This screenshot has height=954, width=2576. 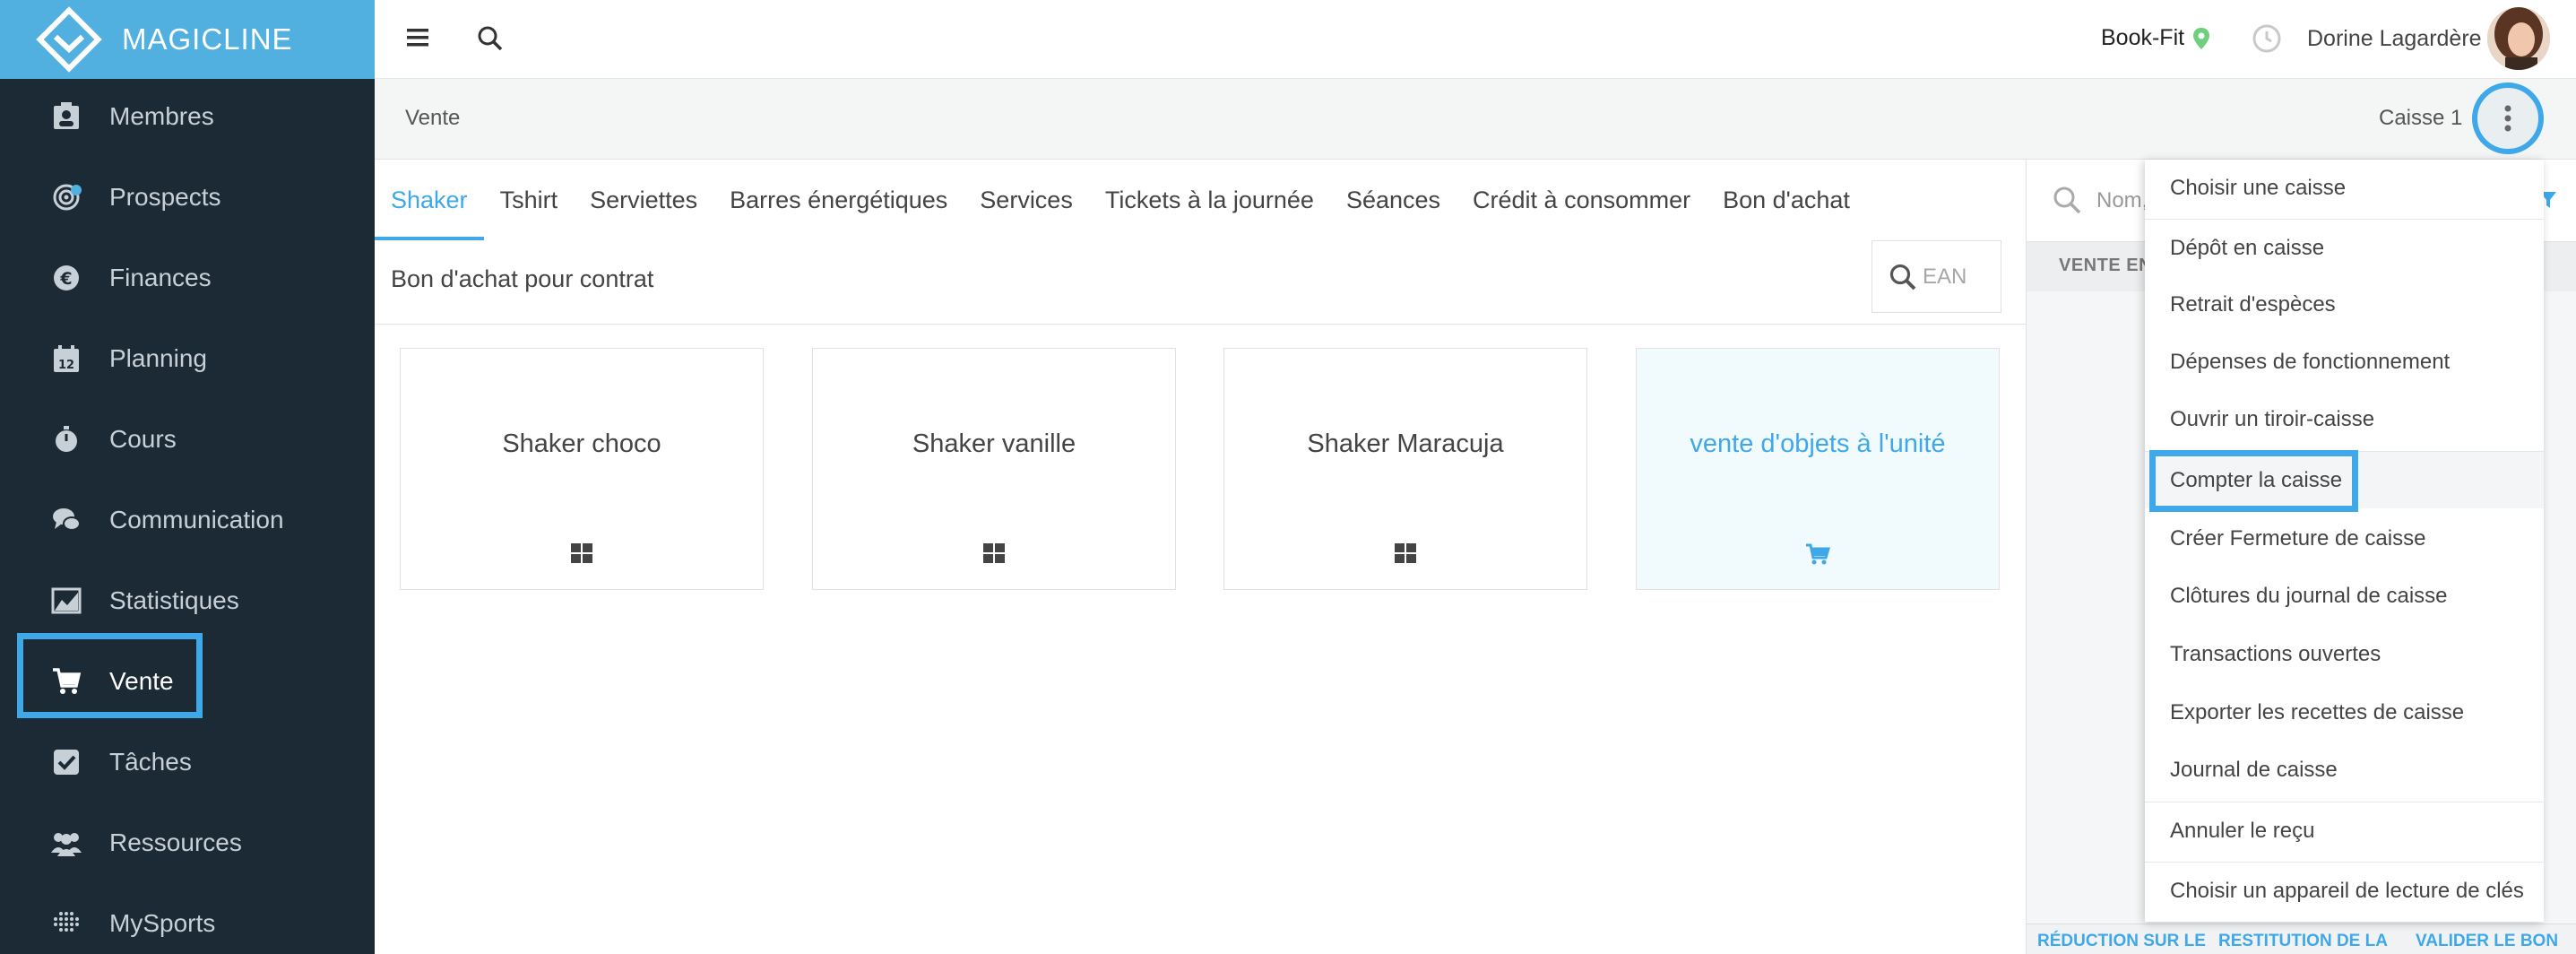 I want to click on sidebar-item-label: Communication, so click(x=196, y=519).